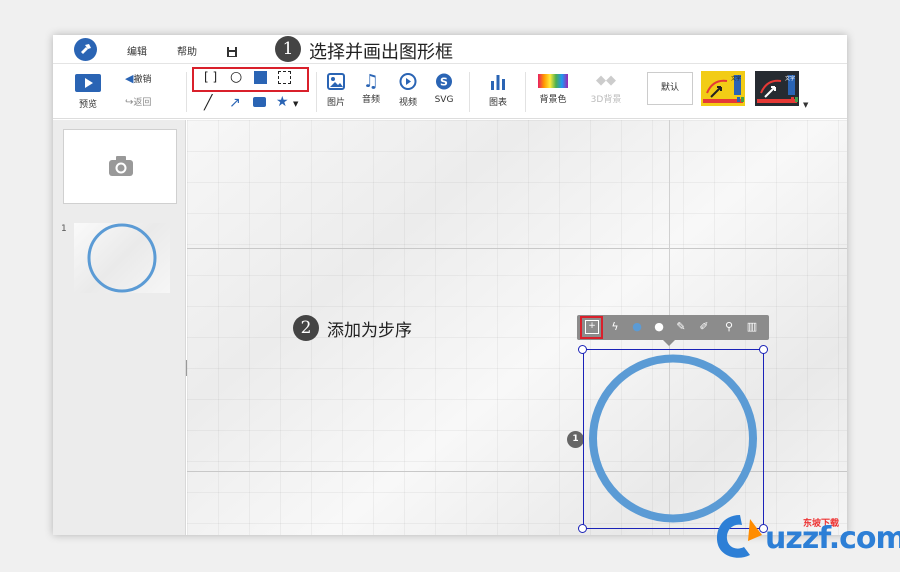  I want to click on cover-placeholder, so click(120, 166).